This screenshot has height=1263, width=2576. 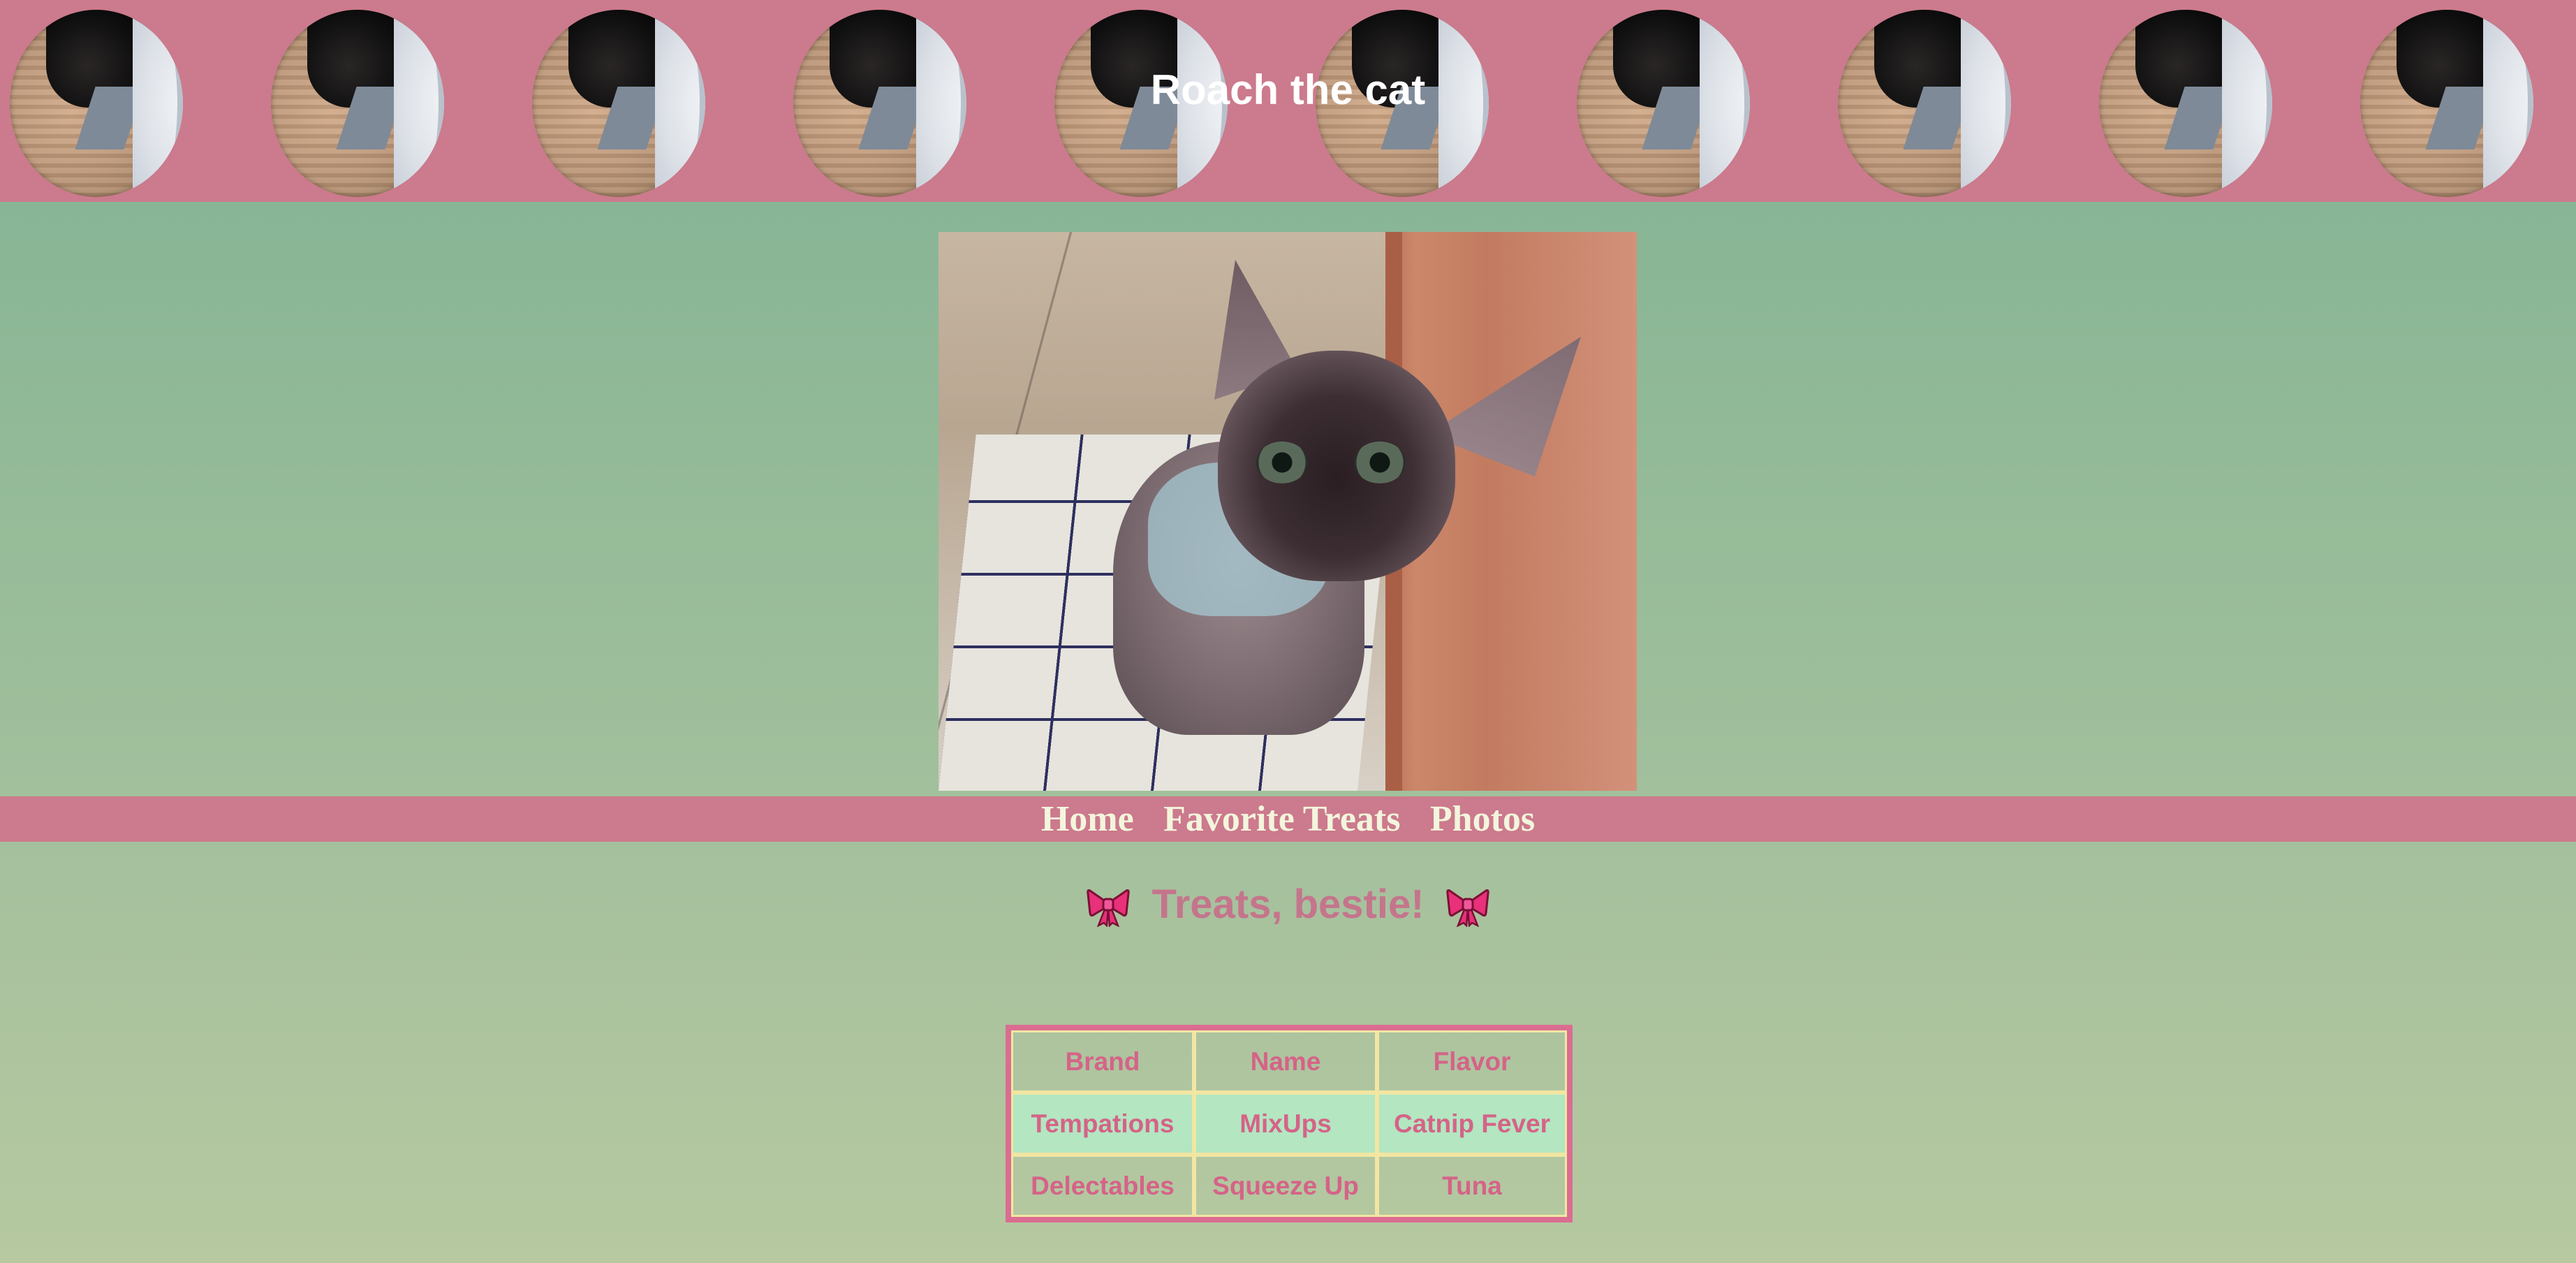 What do you see at coordinates (1281, 819) in the screenshot?
I see `nav-link-favorite-treats: Favorite Treats` at bounding box center [1281, 819].